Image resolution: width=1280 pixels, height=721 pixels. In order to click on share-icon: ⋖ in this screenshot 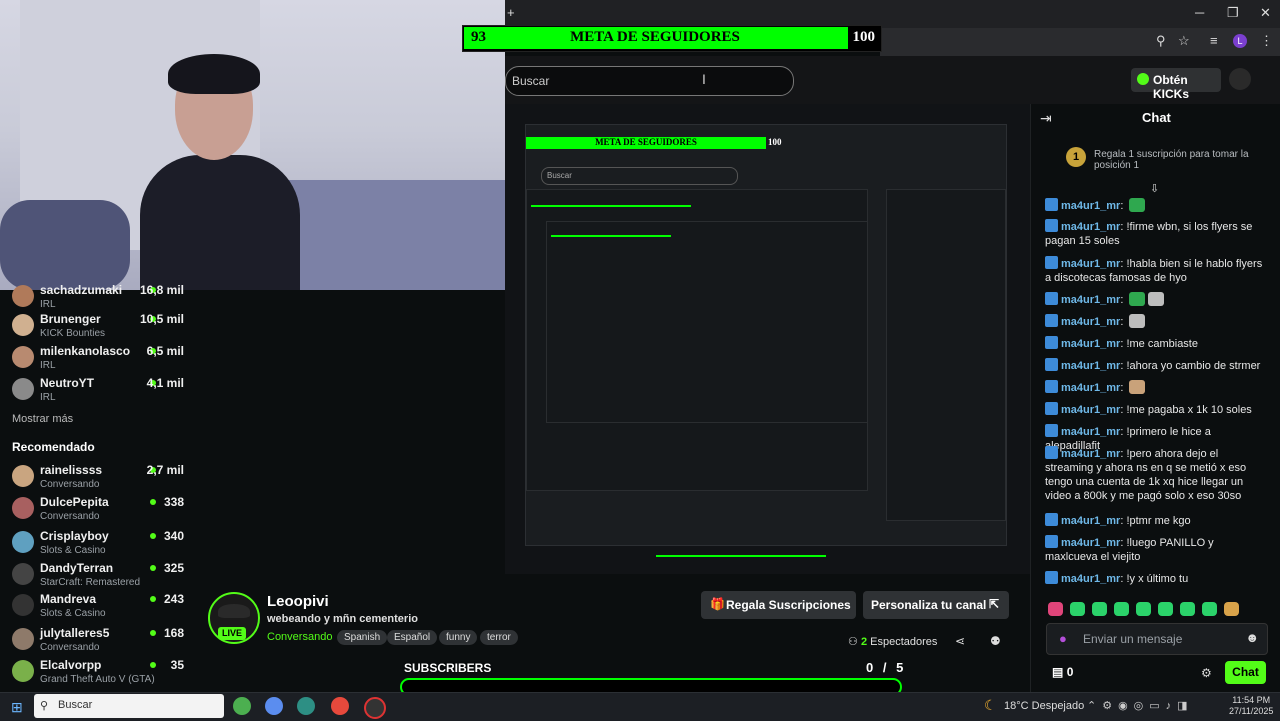, I will do `click(960, 641)`.